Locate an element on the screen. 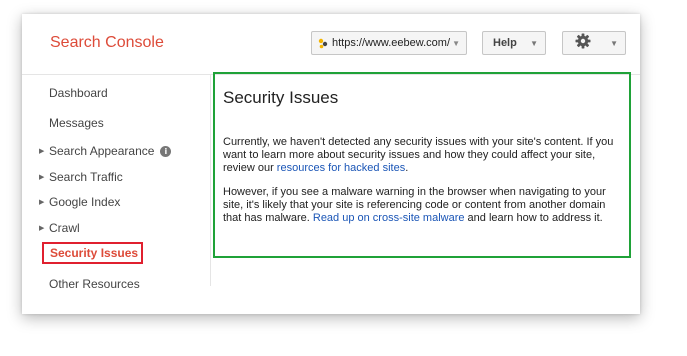 The height and width of the screenshot is (356, 687). site-selector: https://www.eebew.com/ ▼ is located at coordinates (389, 43).